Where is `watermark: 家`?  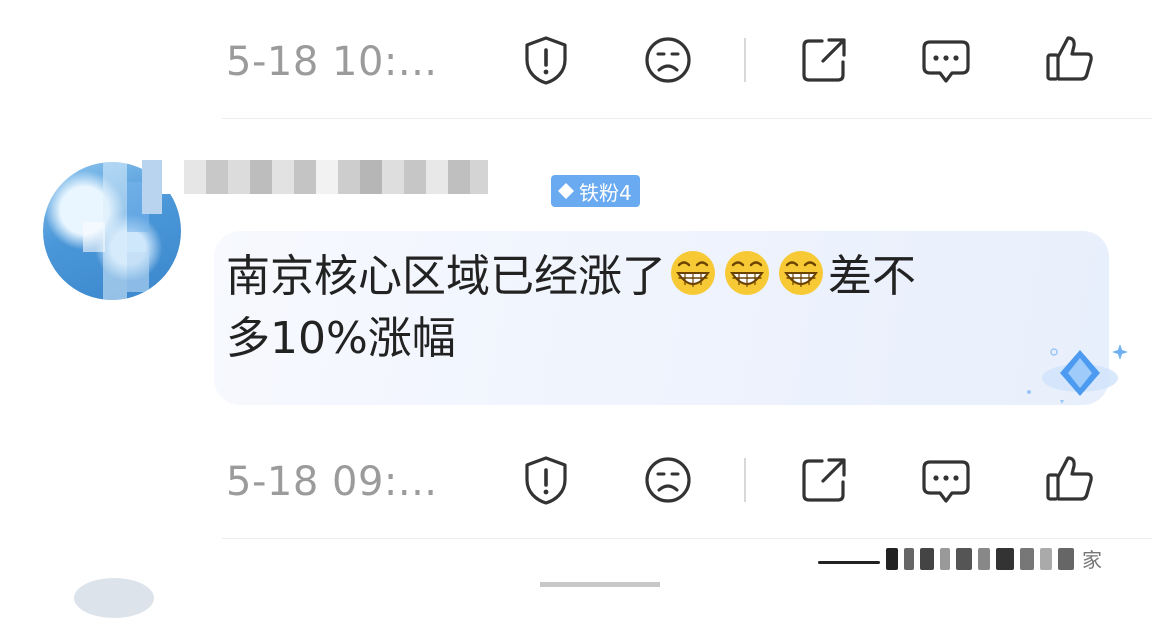 watermark: 家 is located at coordinates (960, 558).